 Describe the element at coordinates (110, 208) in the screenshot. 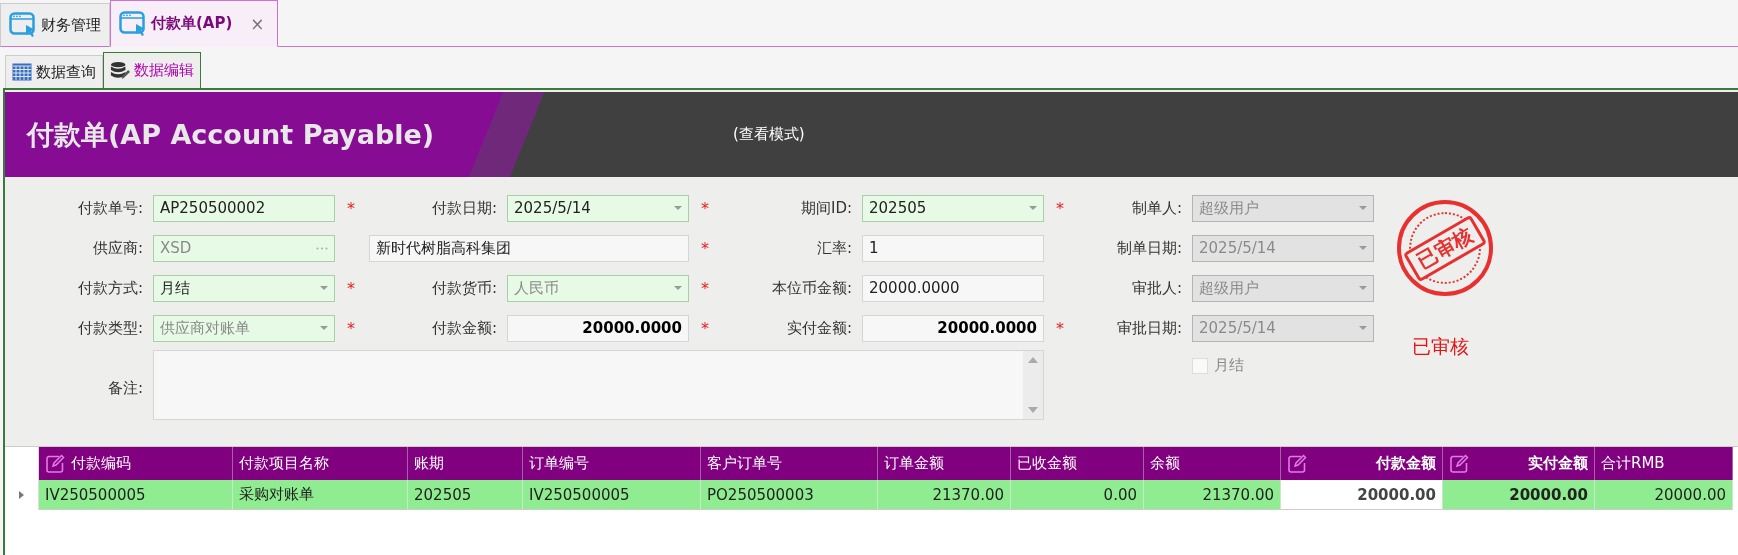

I see `field-label: 付款单号:` at that location.